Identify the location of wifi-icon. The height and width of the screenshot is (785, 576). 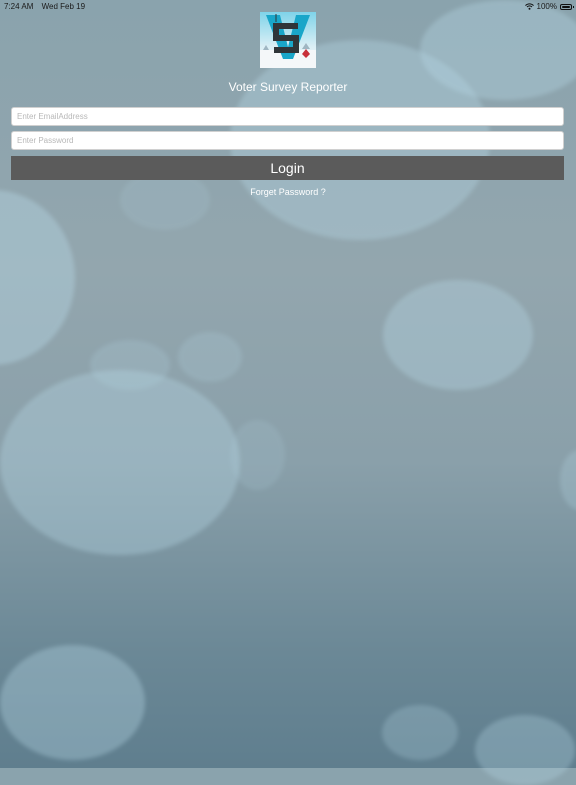
(529, 6).